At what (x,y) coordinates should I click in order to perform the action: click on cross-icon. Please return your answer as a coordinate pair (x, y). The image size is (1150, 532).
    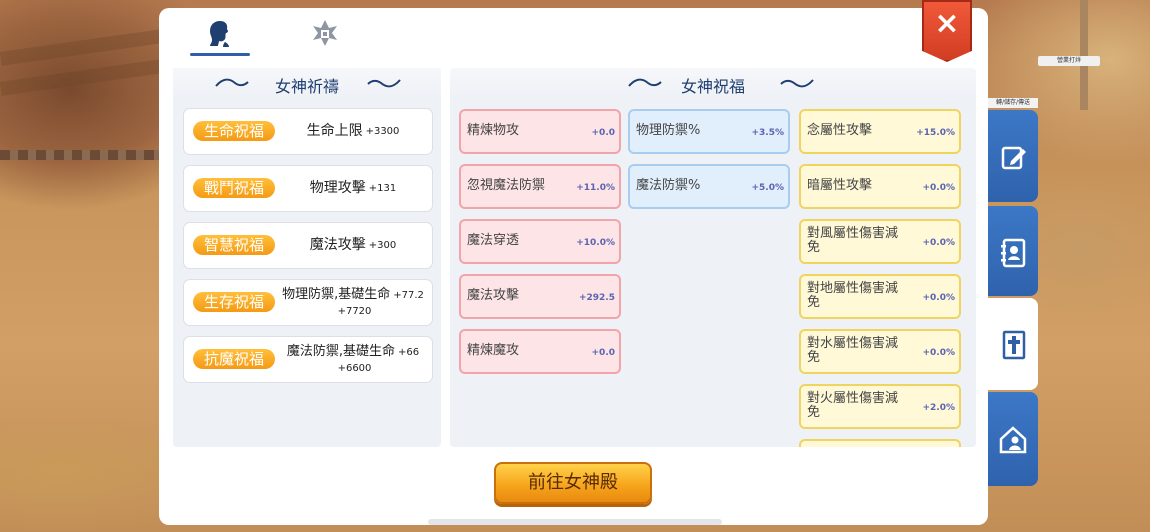
    Looking at the image, I should click on (1014, 345).